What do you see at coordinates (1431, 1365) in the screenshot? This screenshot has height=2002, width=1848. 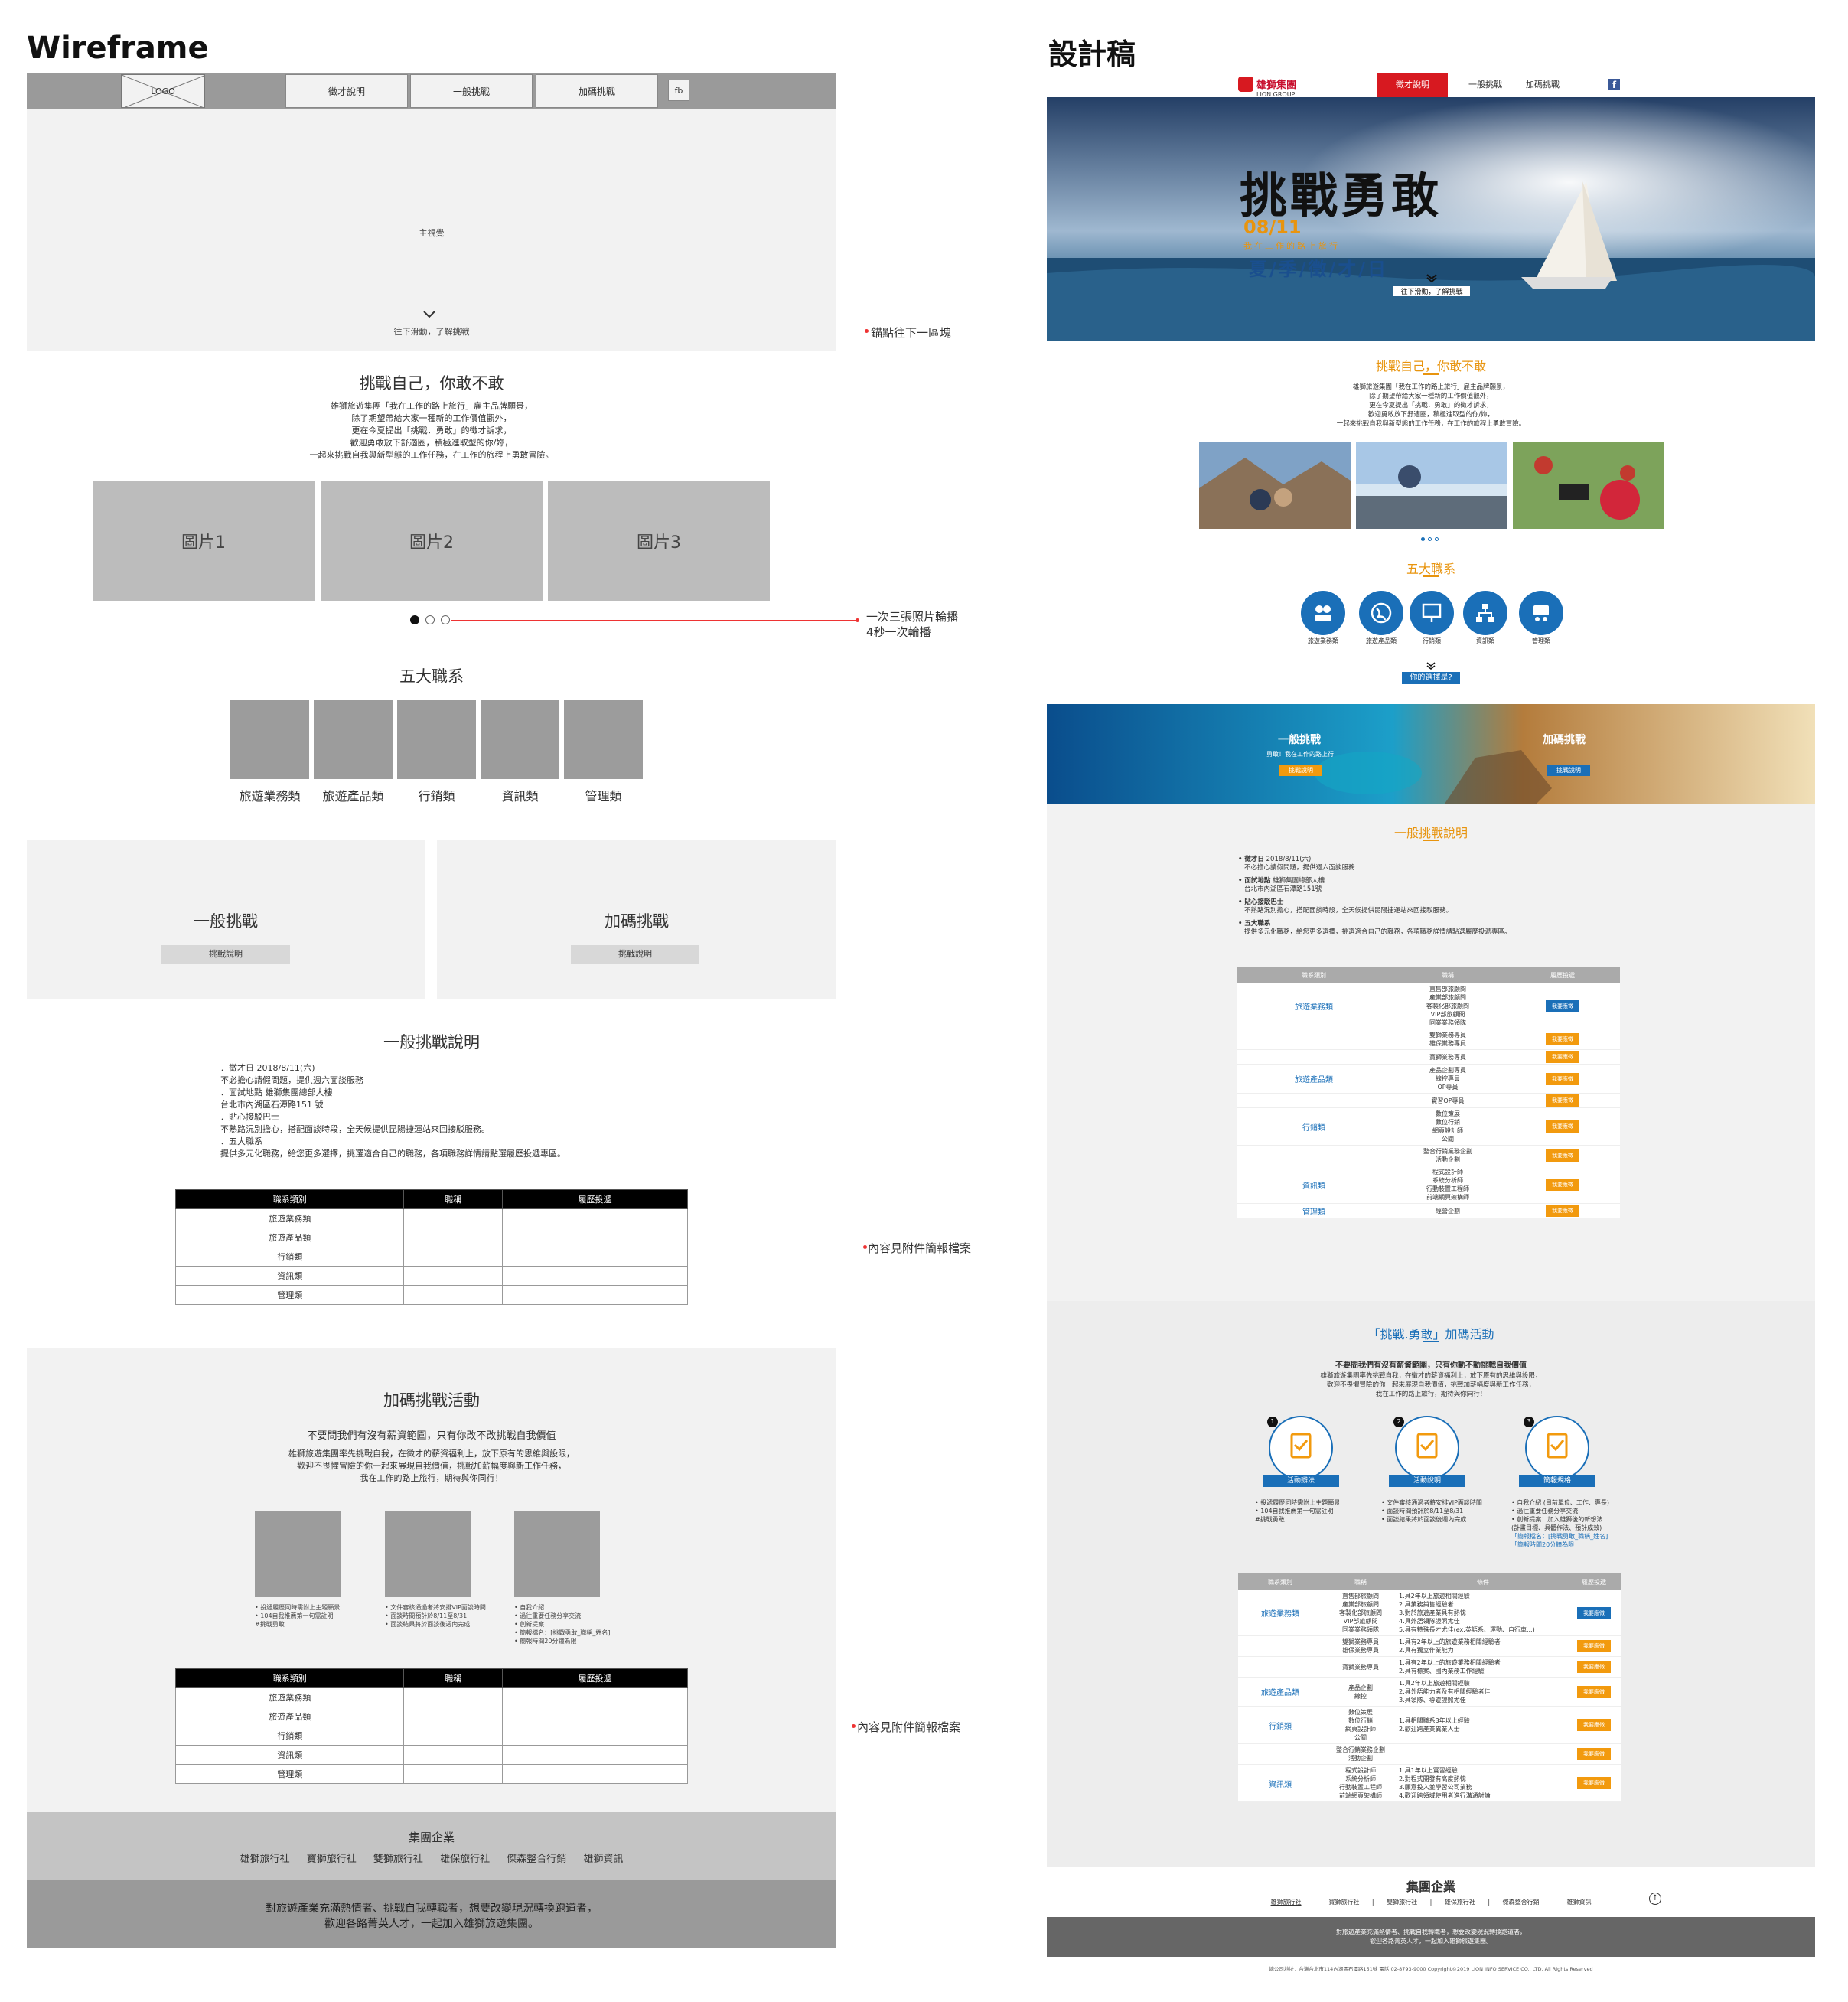 I see `ds-bonus-sub: 不要問我們有沒有薪資範圍，只有你動不動挑戰自我價值` at bounding box center [1431, 1365].